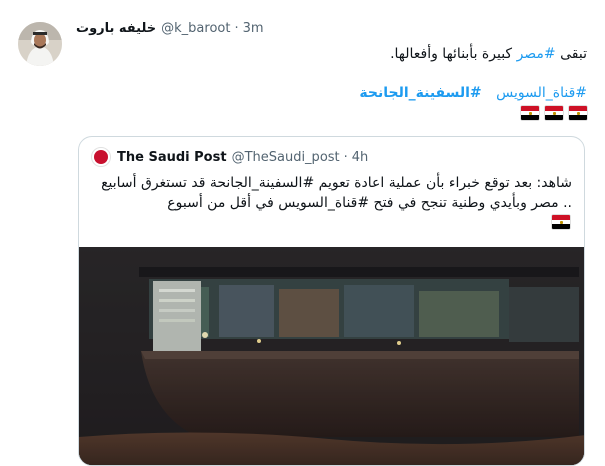 This screenshot has height=466, width=605. I want to click on author-handle: @k_baroot, so click(195, 28).